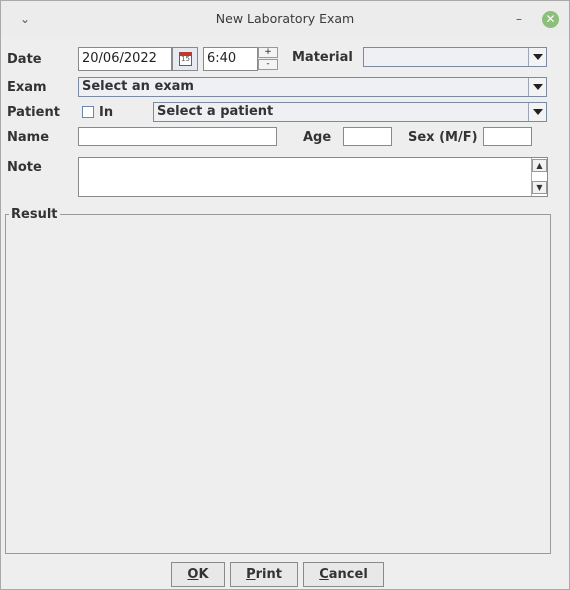 This screenshot has height=590, width=570. What do you see at coordinates (27, 87) in the screenshot?
I see `exam-label: Exam` at bounding box center [27, 87].